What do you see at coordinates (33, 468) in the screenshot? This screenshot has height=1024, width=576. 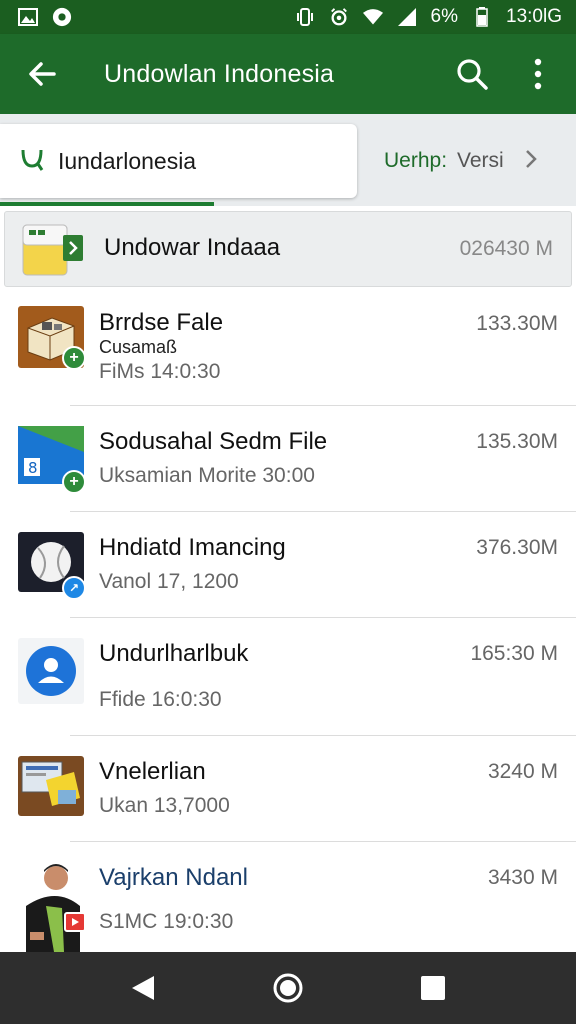 I see `svg-text: 8` at bounding box center [33, 468].